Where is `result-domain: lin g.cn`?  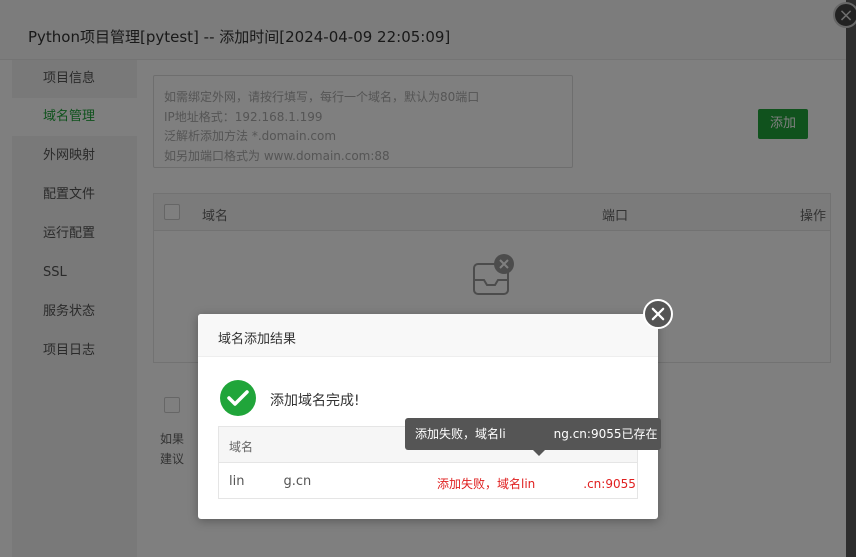 result-domain: lin g.cn is located at coordinates (270, 481).